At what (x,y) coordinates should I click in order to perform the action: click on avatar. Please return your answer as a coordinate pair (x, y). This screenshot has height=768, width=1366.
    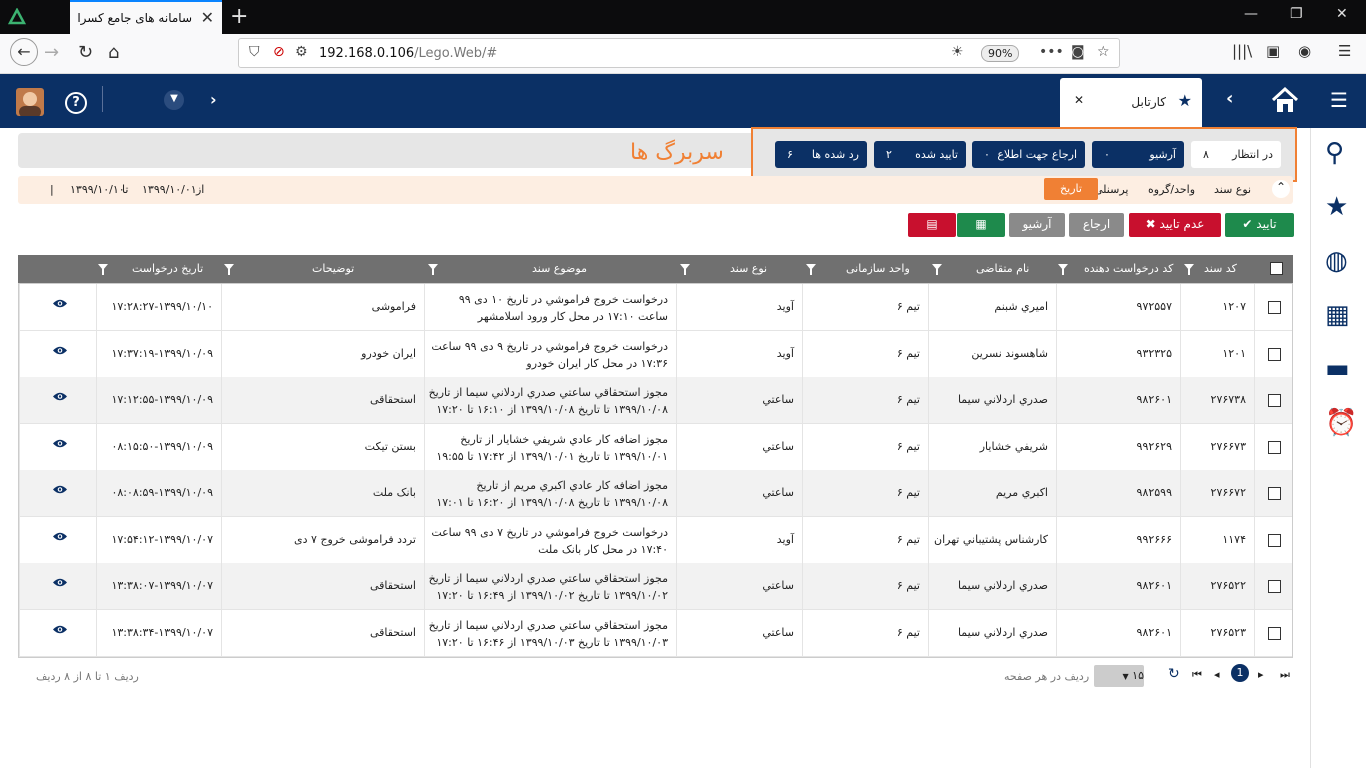
    Looking at the image, I should click on (30, 102).